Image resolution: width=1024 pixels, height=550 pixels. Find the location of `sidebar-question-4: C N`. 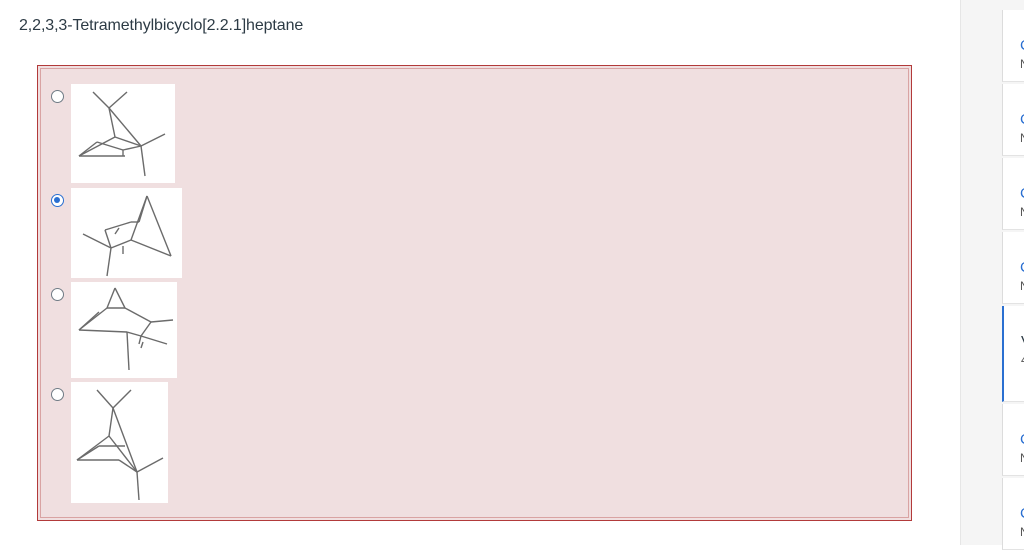

sidebar-question-4: C N is located at coordinates (1013, 268).